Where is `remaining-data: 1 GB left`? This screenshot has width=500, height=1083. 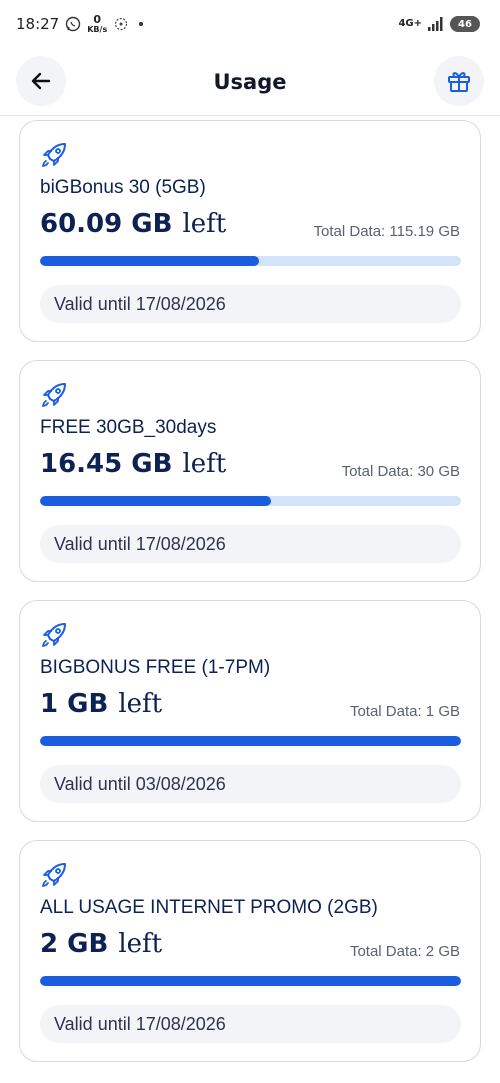 remaining-data: 1 GB left is located at coordinates (101, 704).